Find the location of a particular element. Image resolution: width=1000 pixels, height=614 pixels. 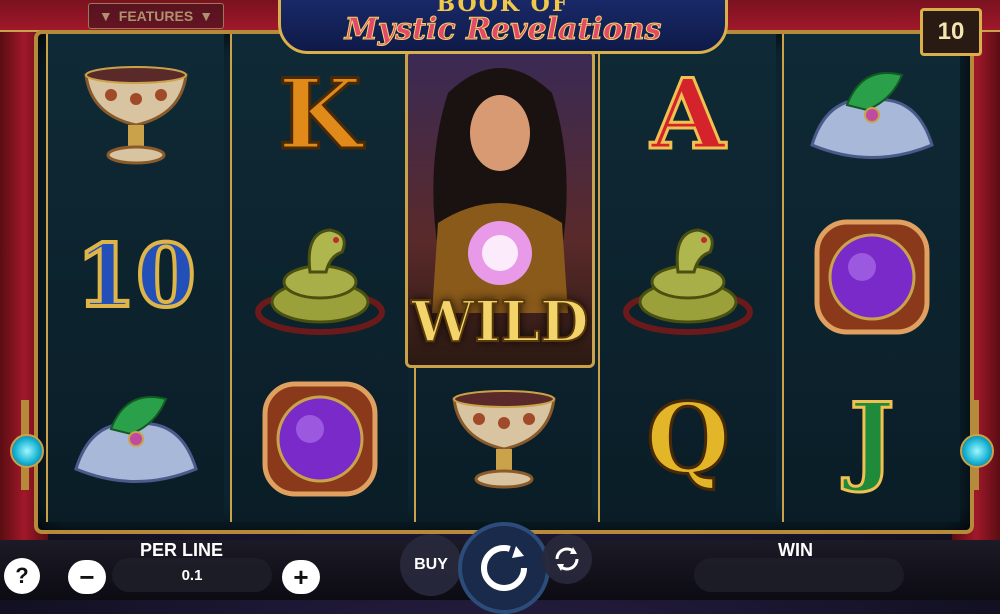

autoplay-button is located at coordinates (567, 559).